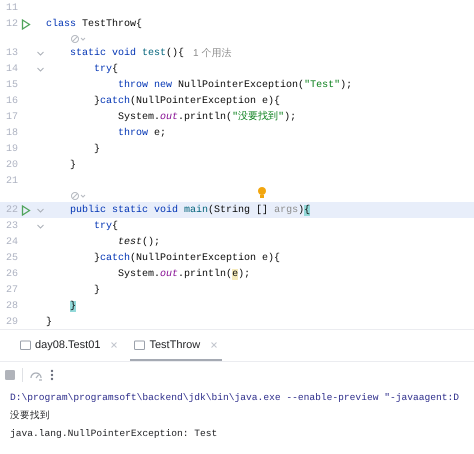 The width and height of the screenshot is (474, 454). What do you see at coordinates (11, 259) in the screenshot?
I see `line-number: 25` at bounding box center [11, 259].